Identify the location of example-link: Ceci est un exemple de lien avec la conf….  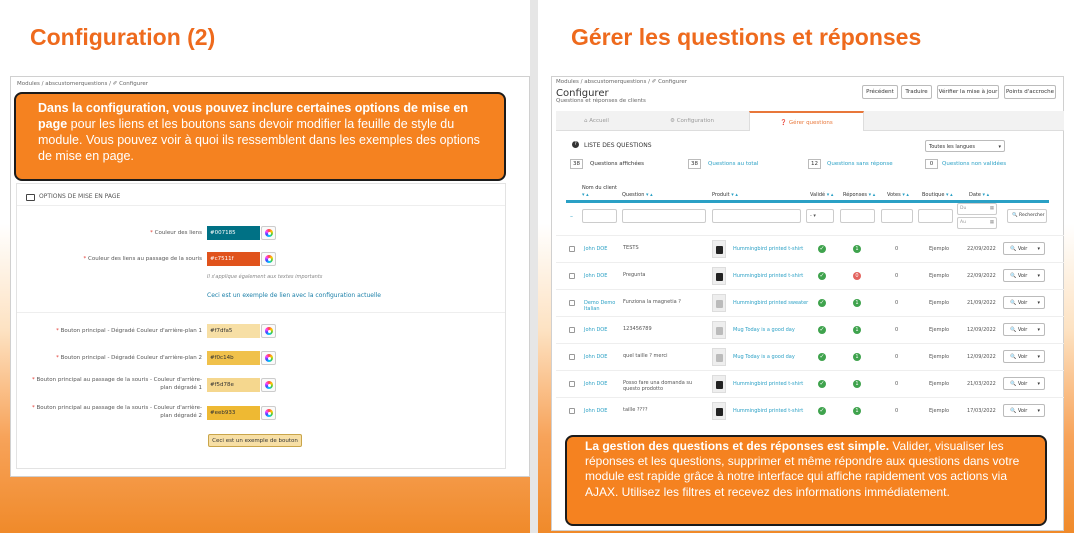
(294, 295).